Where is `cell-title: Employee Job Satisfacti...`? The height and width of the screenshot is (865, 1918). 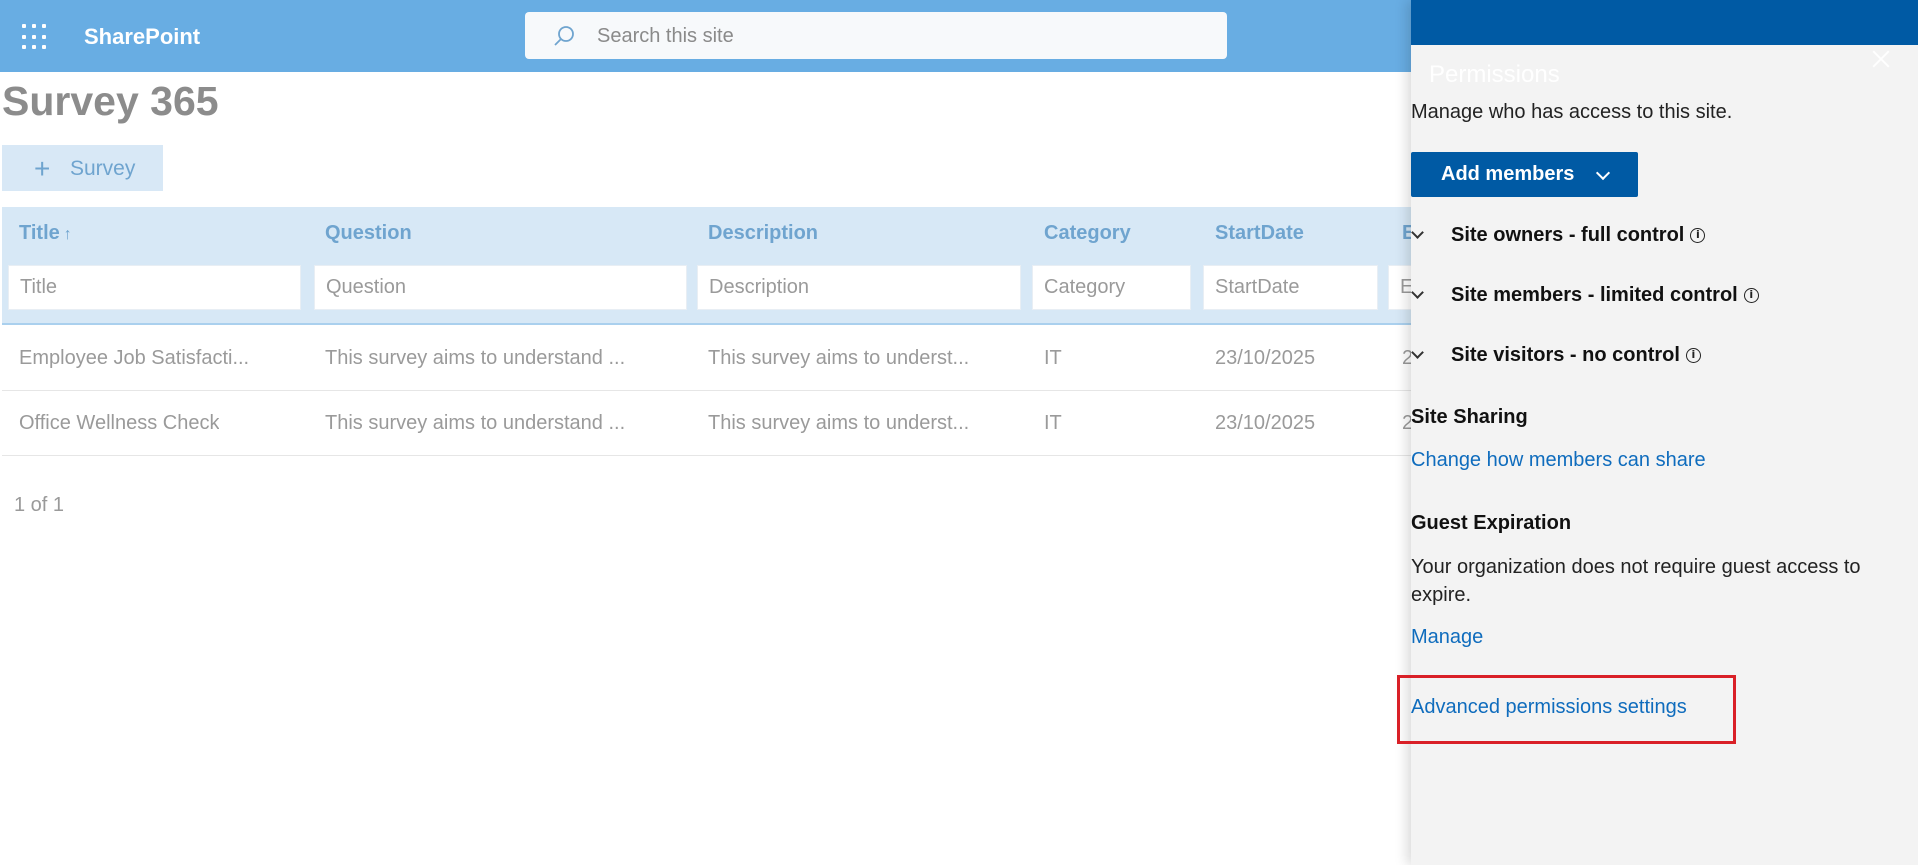 cell-title: Employee Job Satisfacti... is located at coordinates (134, 358).